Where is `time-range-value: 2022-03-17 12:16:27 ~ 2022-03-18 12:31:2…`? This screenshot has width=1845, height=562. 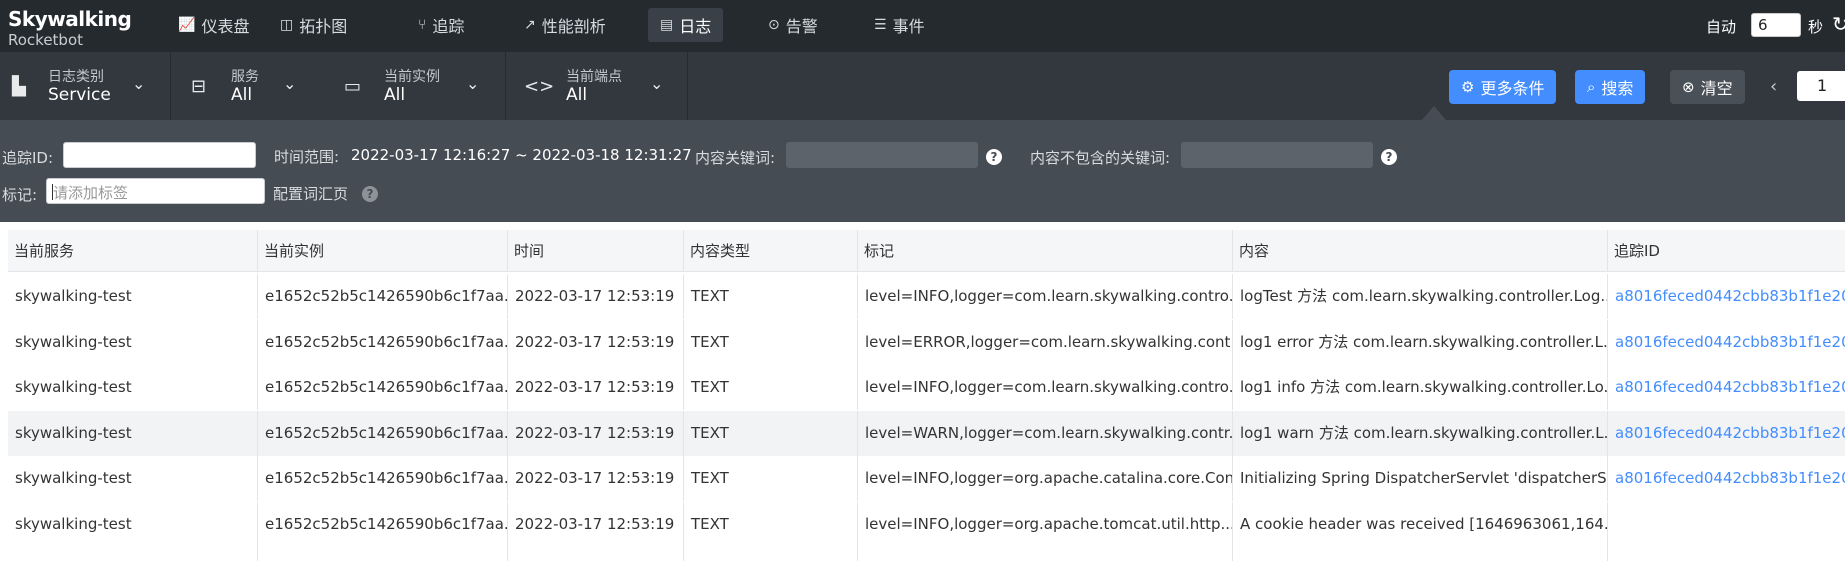
time-range-value: 2022-03-17 12:16:27 ~ 2022-03-18 12:31:2… is located at coordinates (521, 155).